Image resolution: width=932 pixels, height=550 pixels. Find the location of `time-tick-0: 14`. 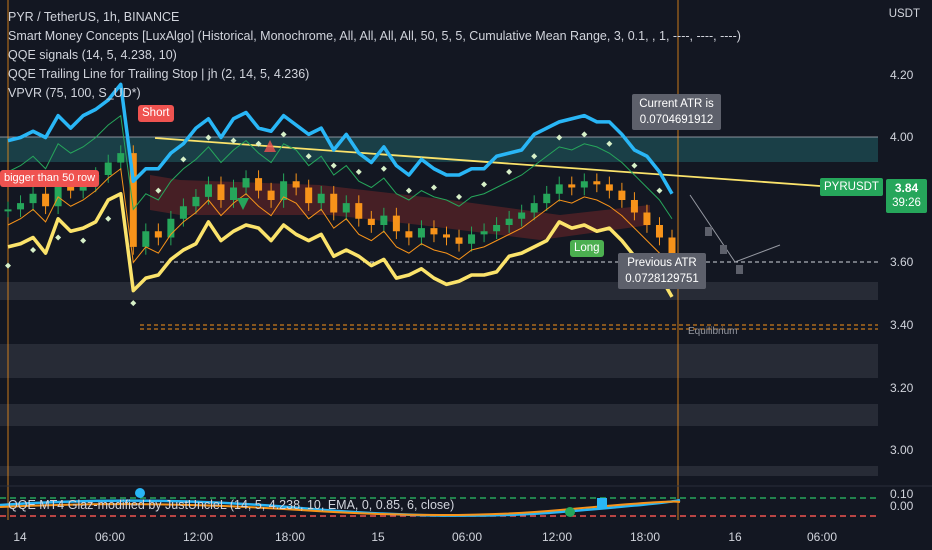

time-tick-0: 14 is located at coordinates (20, 537).